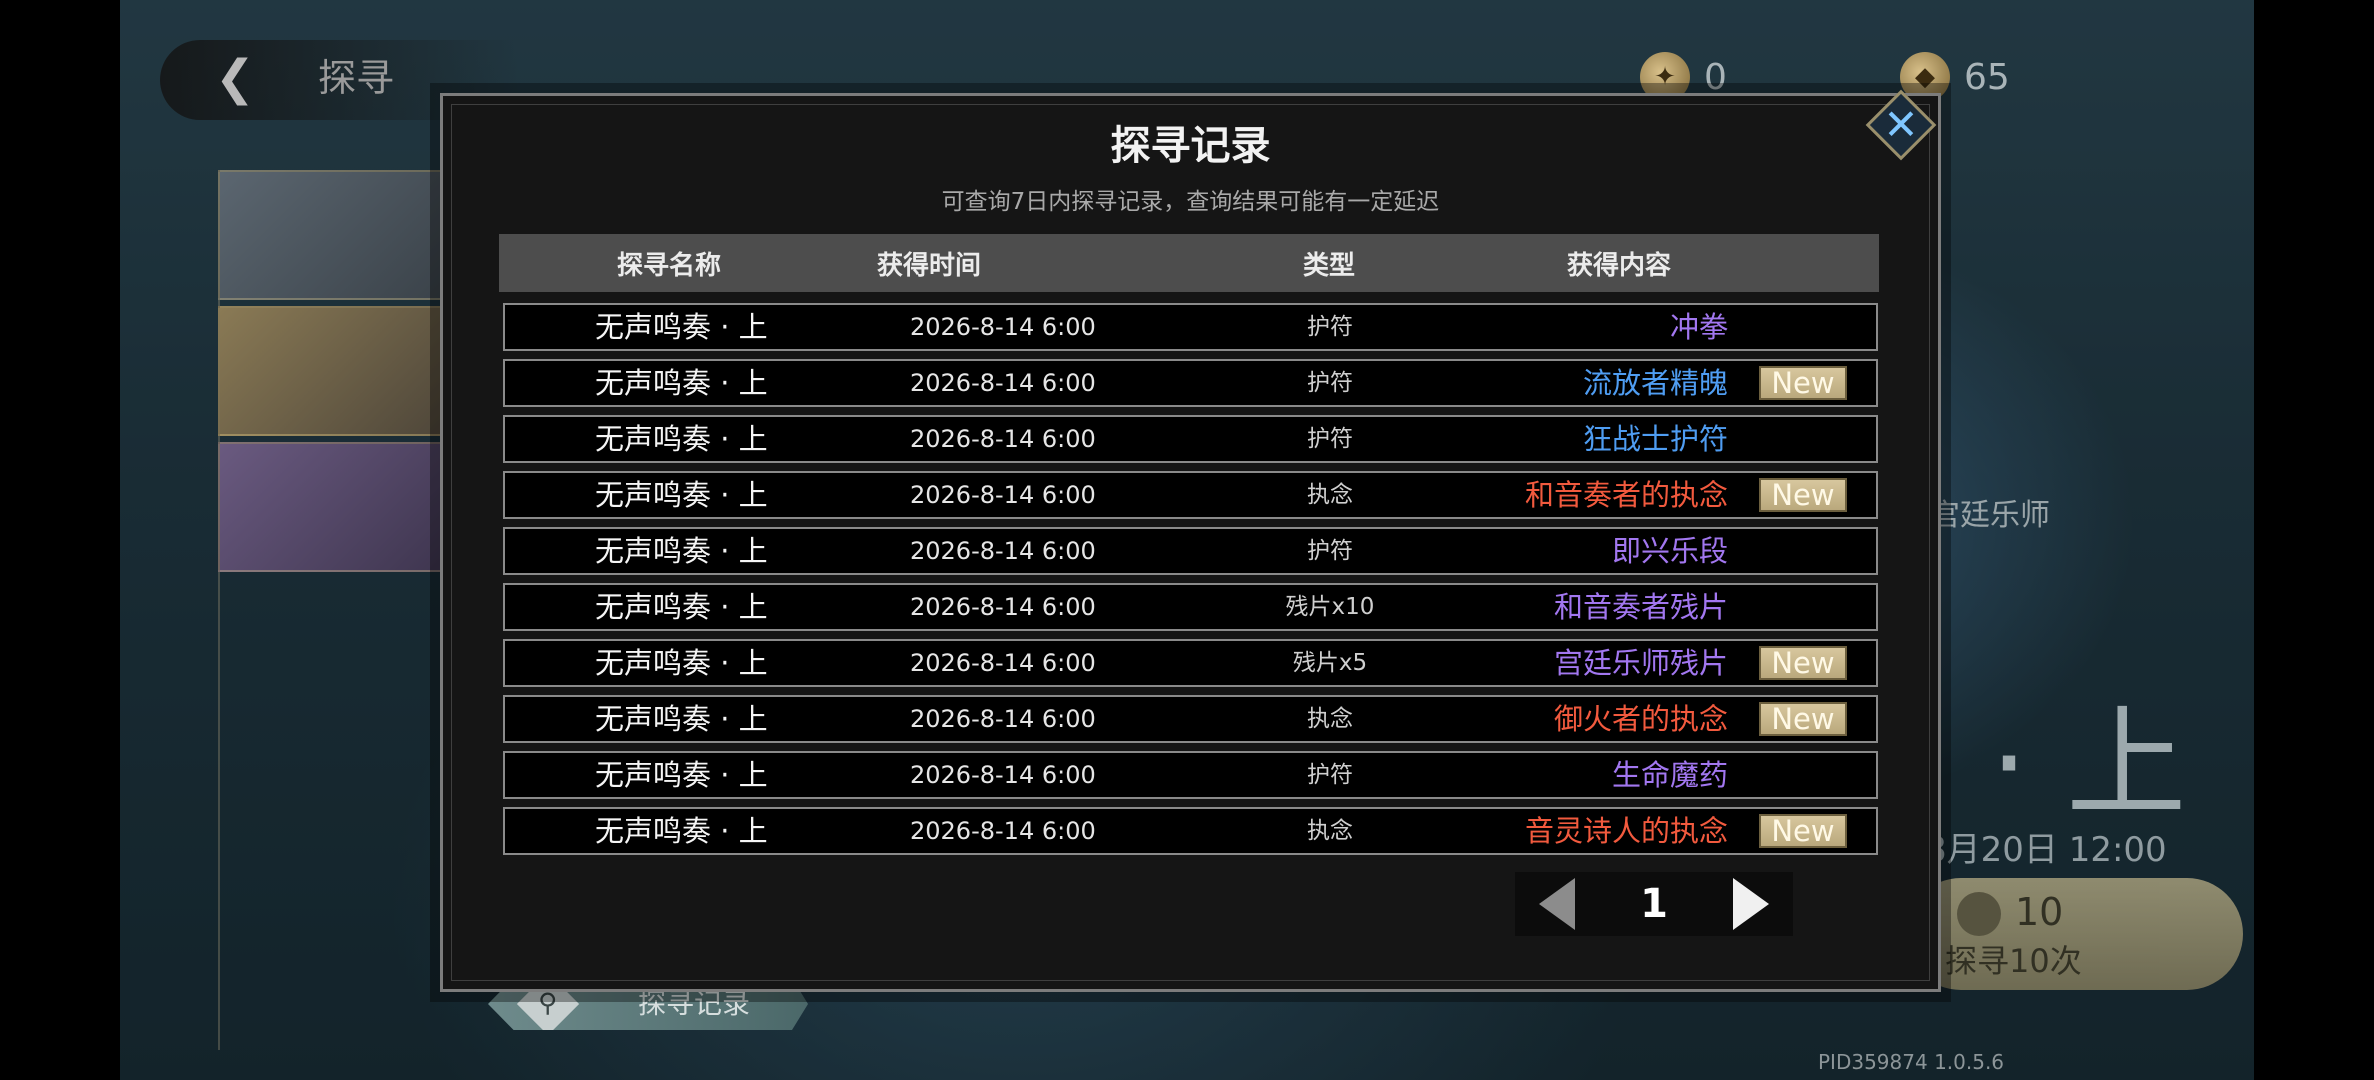  Describe the element at coordinates (1618, 265) in the screenshot. I see `header-content: 获得内容` at that location.